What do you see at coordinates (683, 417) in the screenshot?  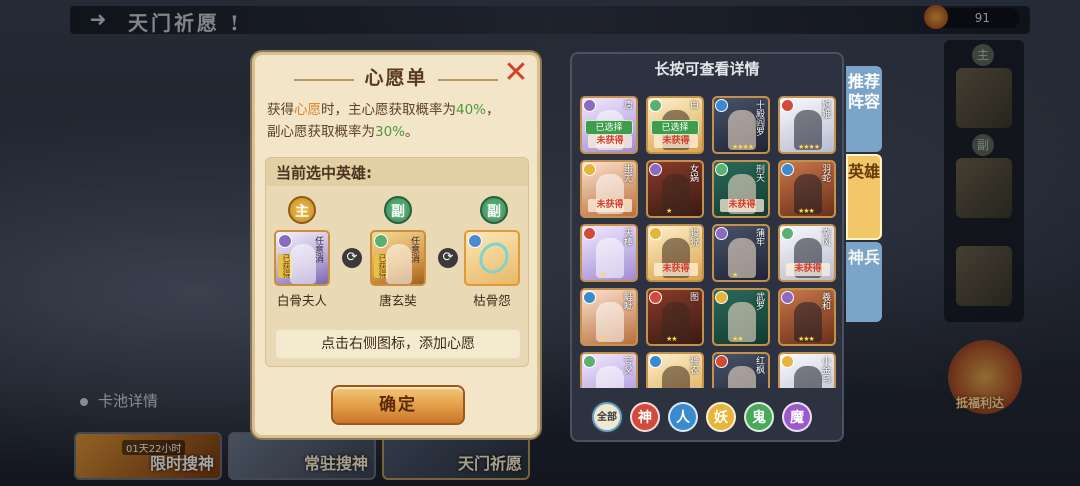 I see `filter-human: 人` at bounding box center [683, 417].